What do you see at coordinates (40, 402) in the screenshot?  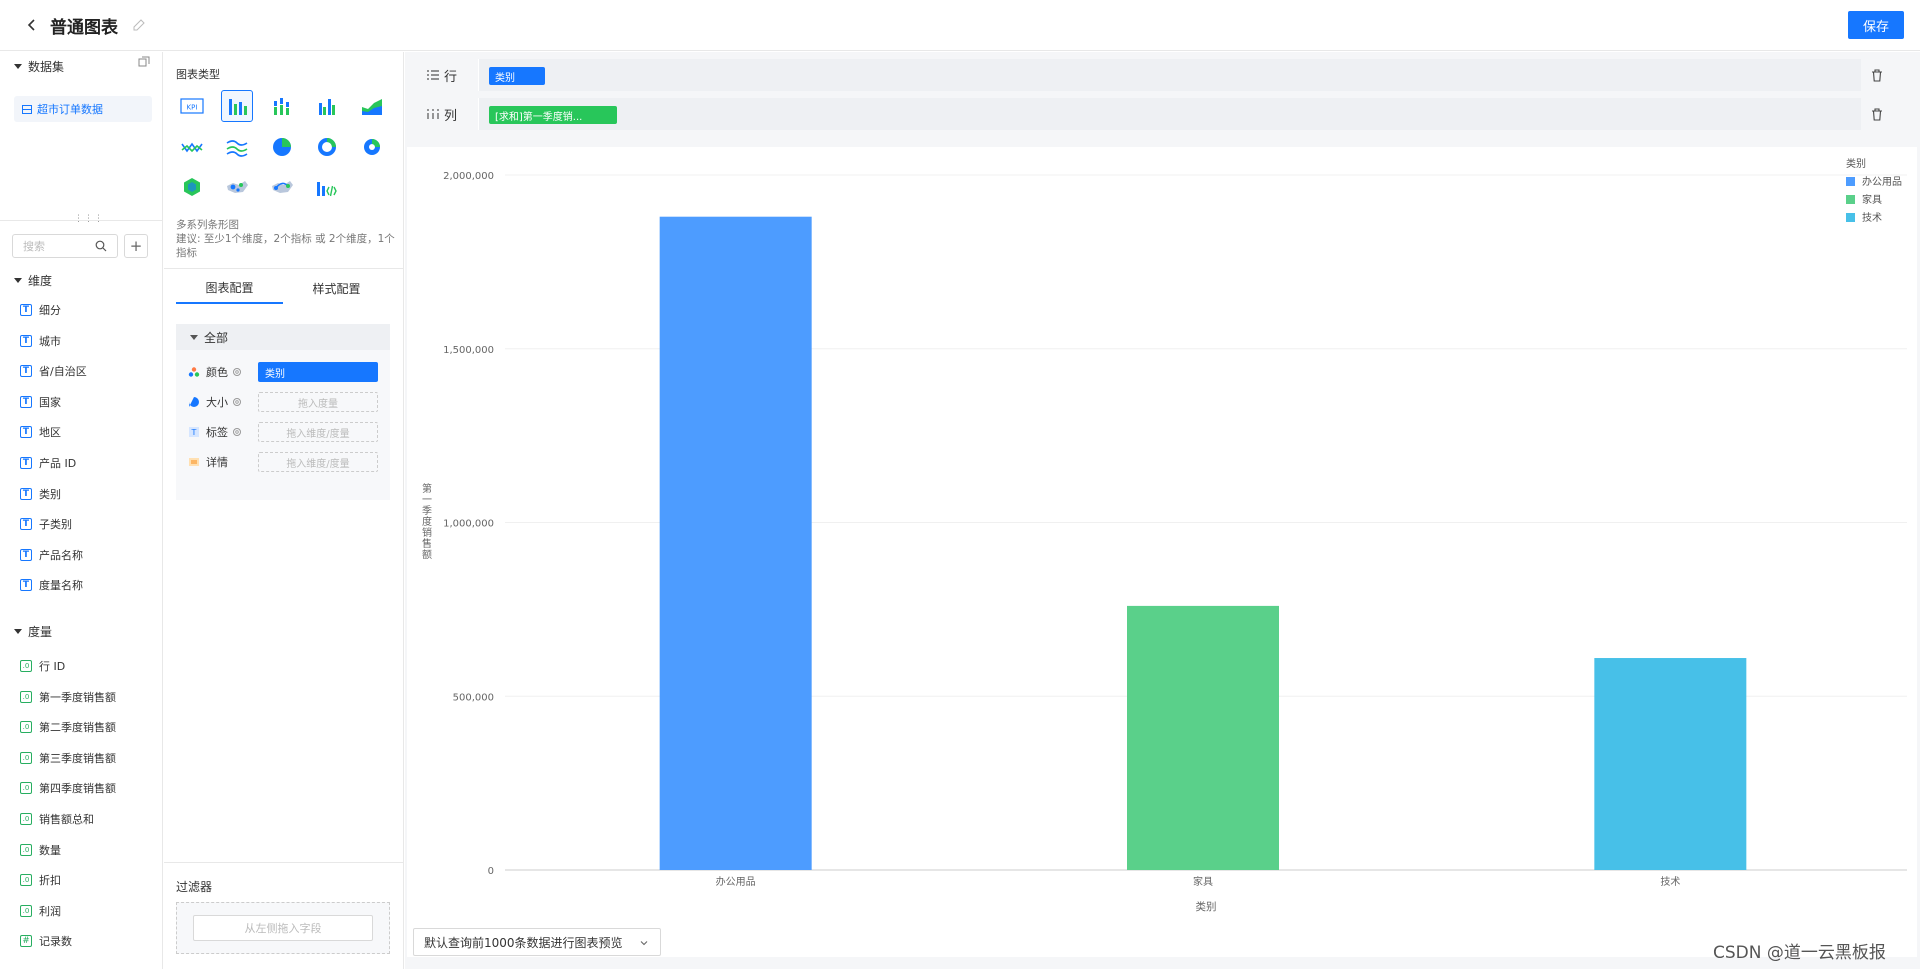 I see `dimension-field: T 国家` at bounding box center [40, 402].